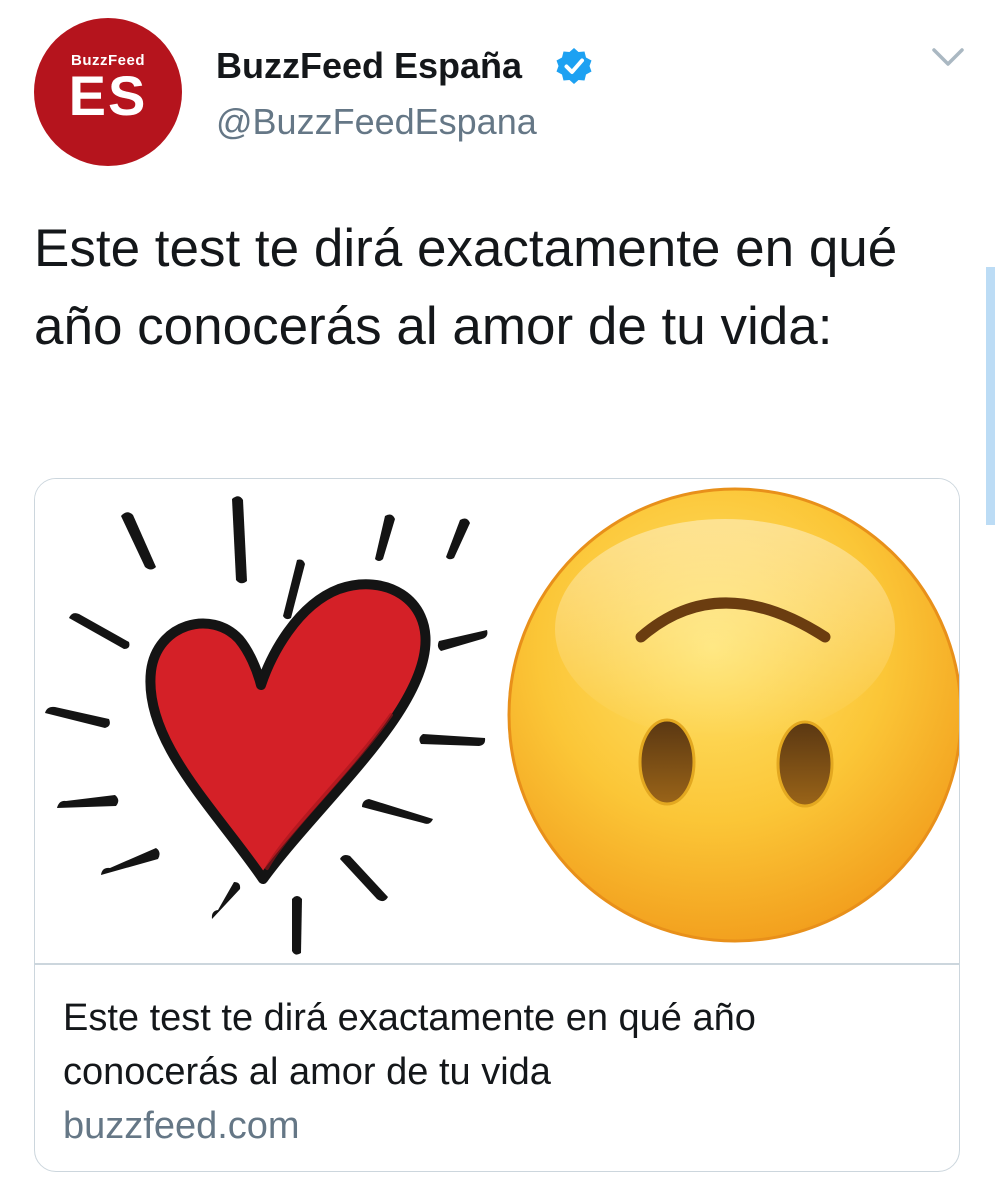 The image size is (995, 1200). What do you see at coordinates (108, 95) in the screenshot?
I see `avatar-code-text: ES` at bounding box center [108, 95].